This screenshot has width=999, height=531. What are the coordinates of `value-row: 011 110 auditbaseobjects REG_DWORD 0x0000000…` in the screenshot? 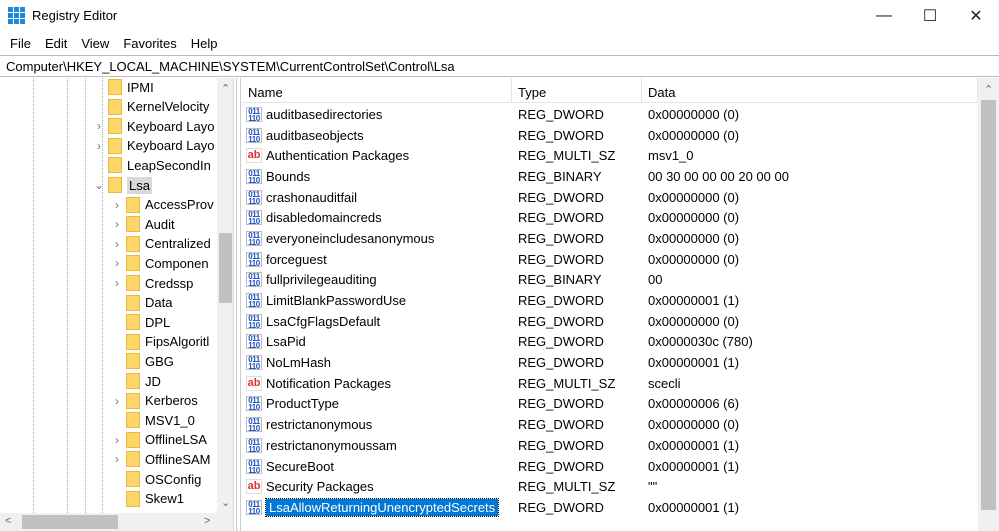 It's located at (515, 135).